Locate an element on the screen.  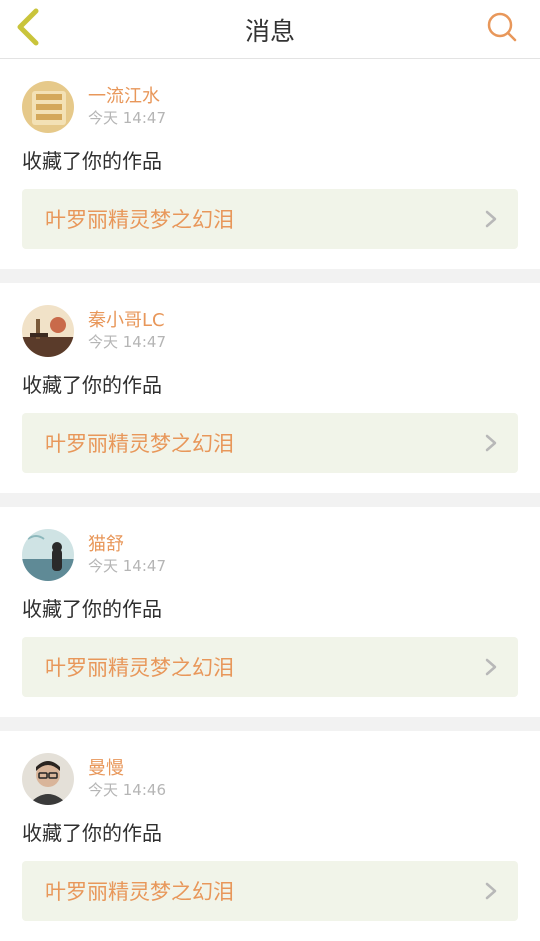
search-button is located at coordinates (502, 27).